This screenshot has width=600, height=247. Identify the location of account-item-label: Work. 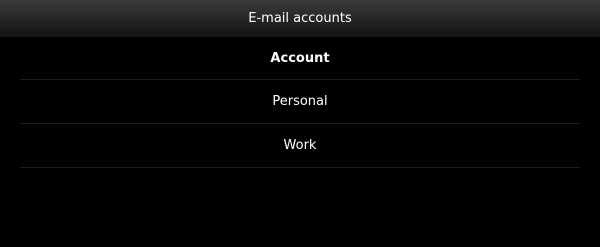
(300, 145).